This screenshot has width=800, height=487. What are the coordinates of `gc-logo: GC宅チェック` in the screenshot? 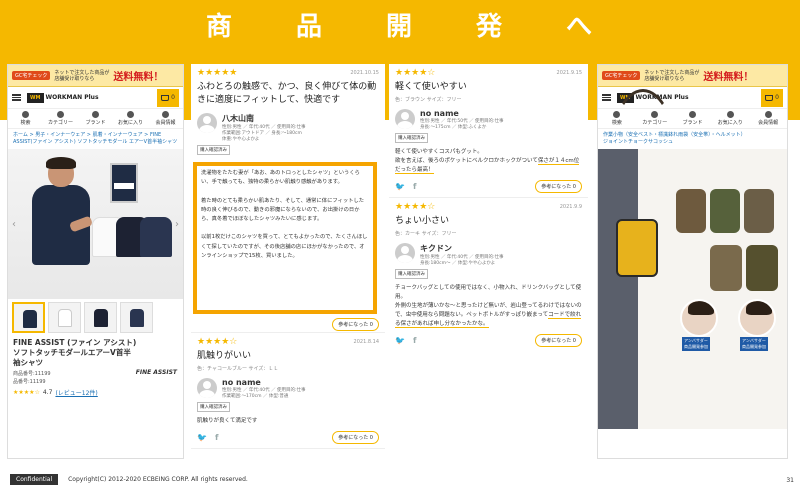 It's located at (31, 75).